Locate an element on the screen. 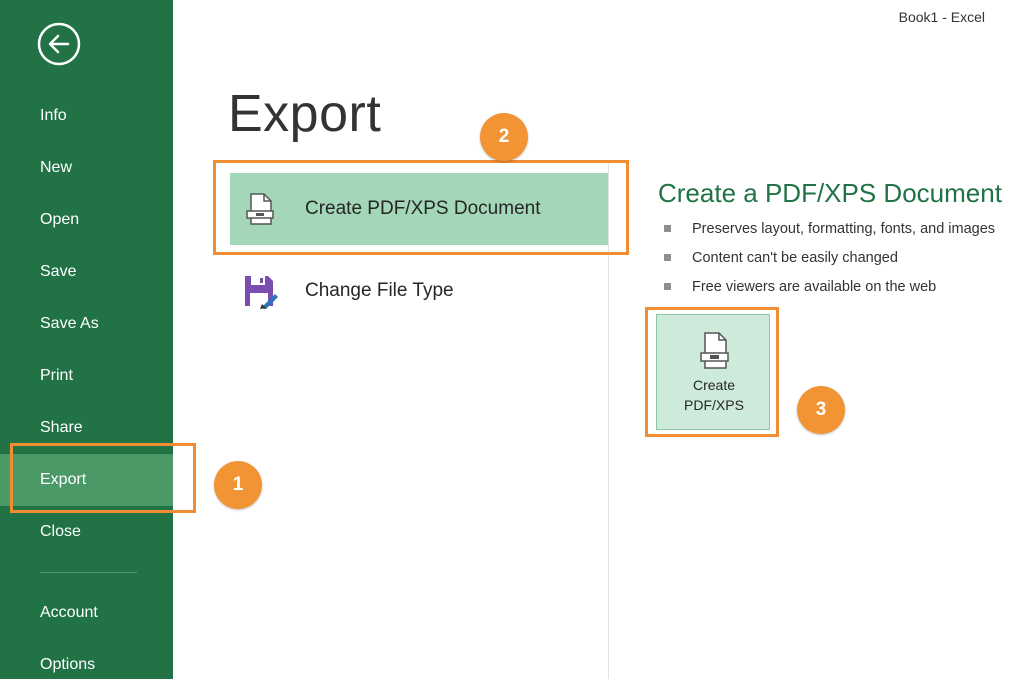 The height and width of the screenshot is (691, 1033). save-file-type-icon is located at coordinates (260, 291).